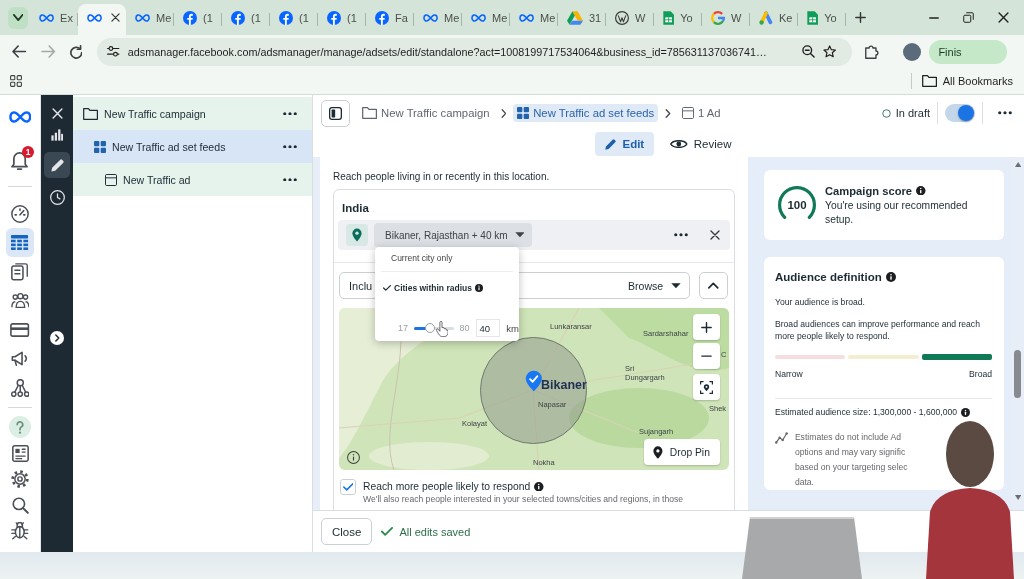  I want to click on new-tab-icon, so click(860, 17).